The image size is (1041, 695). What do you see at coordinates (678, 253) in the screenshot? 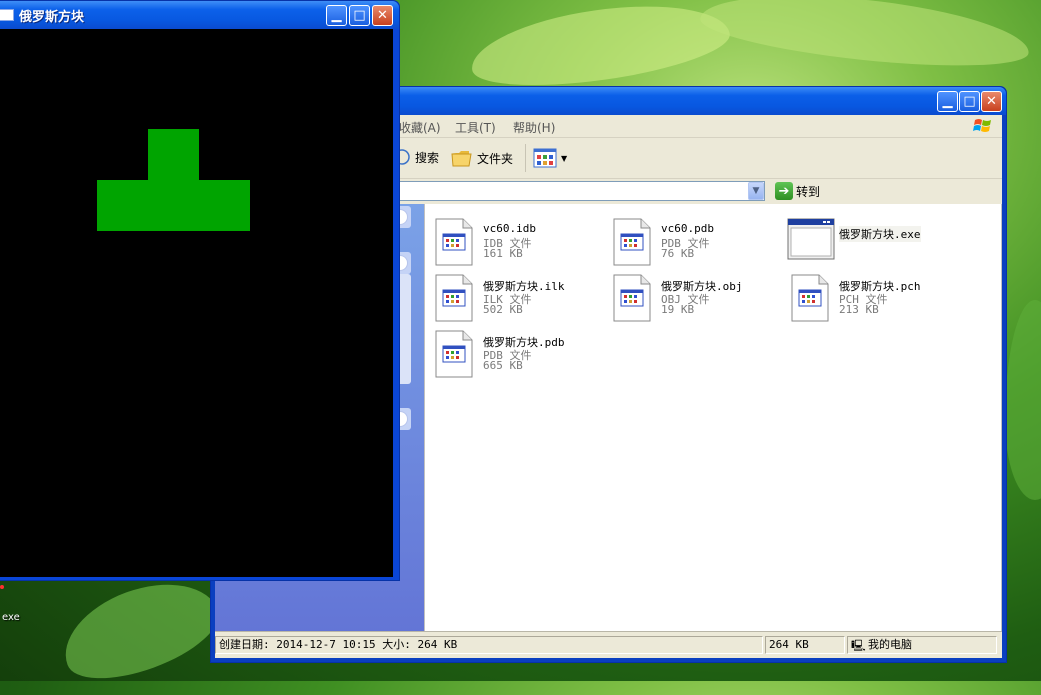
I see `file-size: 76 KB` at bounding box center [678, 253].